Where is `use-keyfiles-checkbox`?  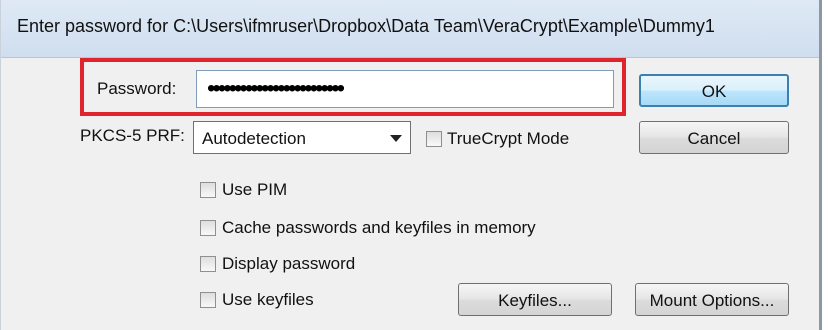
use-keyfiles-checkbox is located at coordinates (208, 300).